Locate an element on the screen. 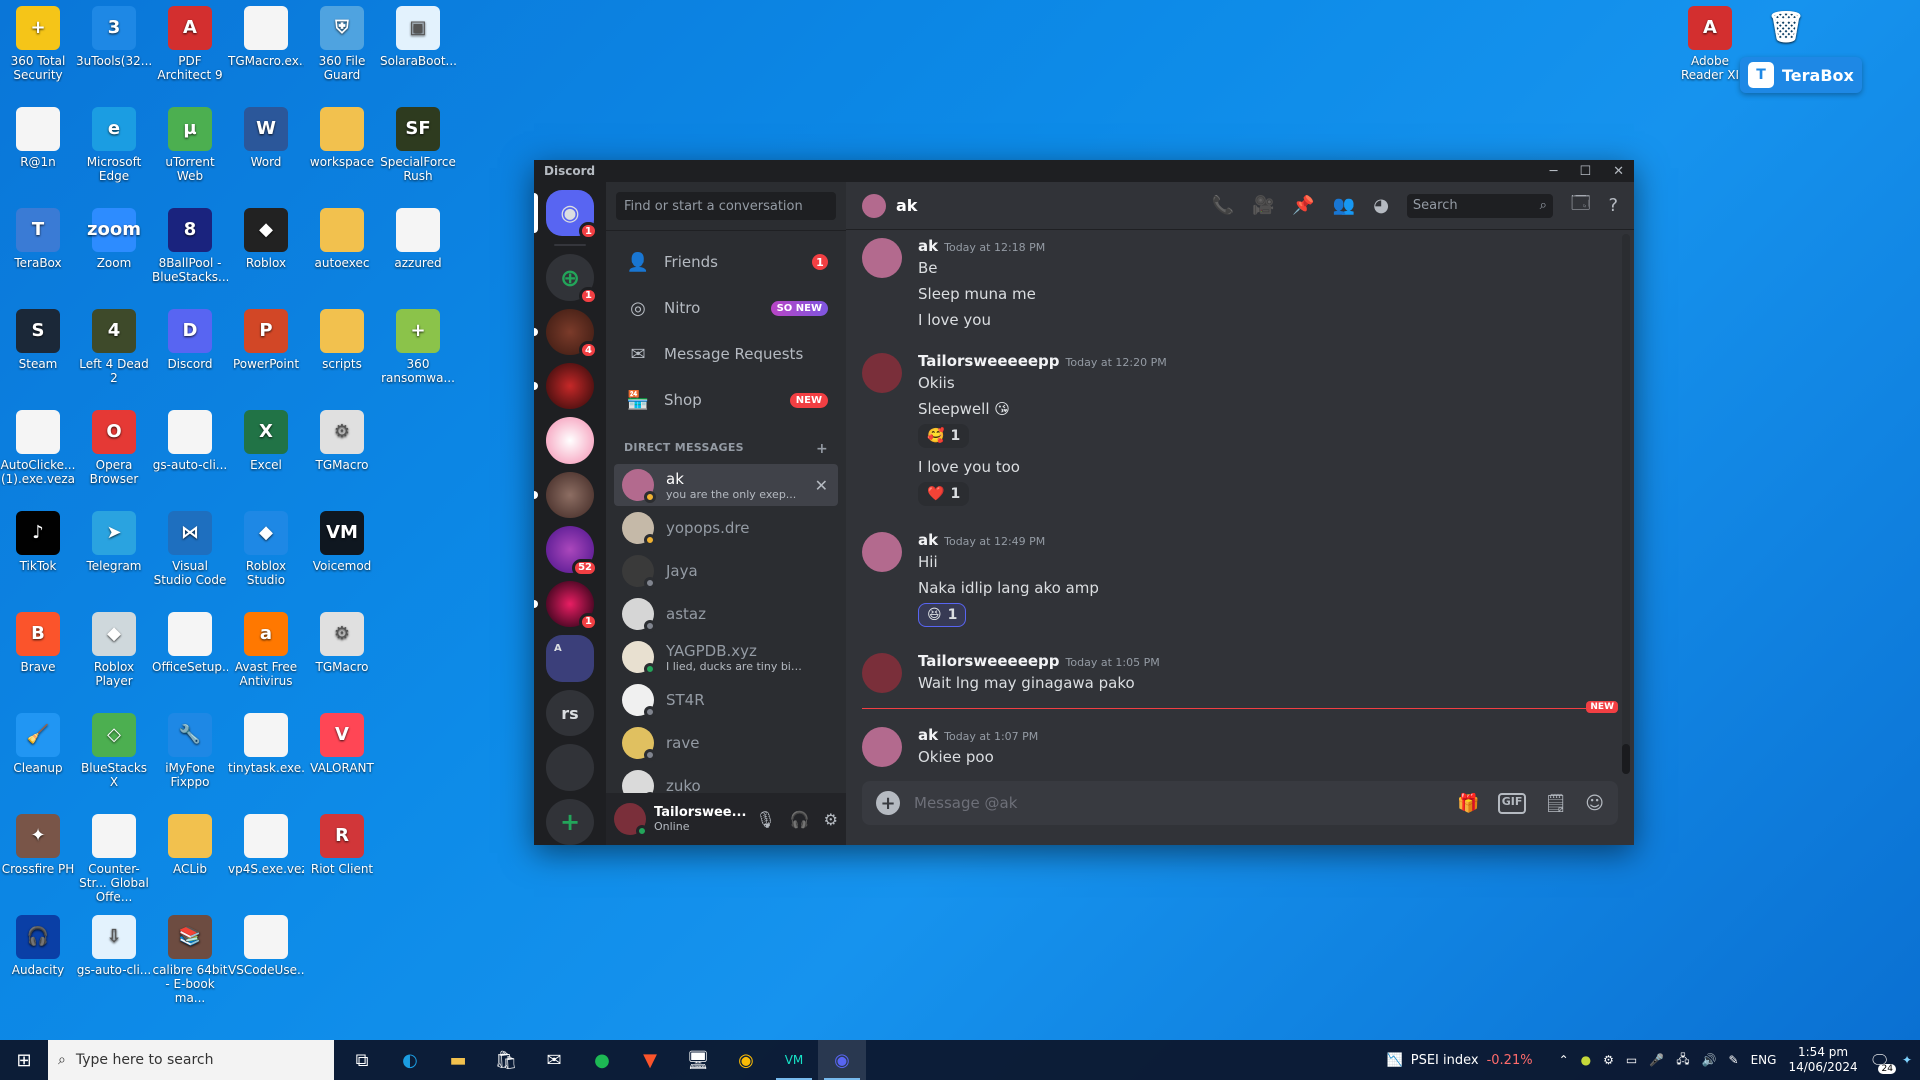  close-icon: ✕ is located at coordinates (1618, 171).